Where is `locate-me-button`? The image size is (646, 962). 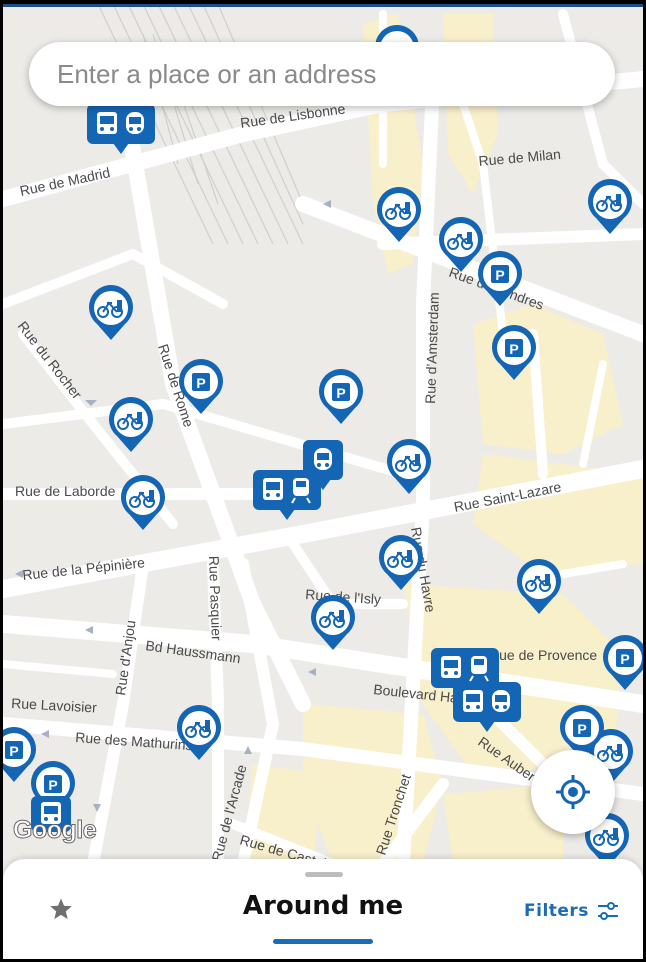 locate-me-button is located at coordinates (573, 792).